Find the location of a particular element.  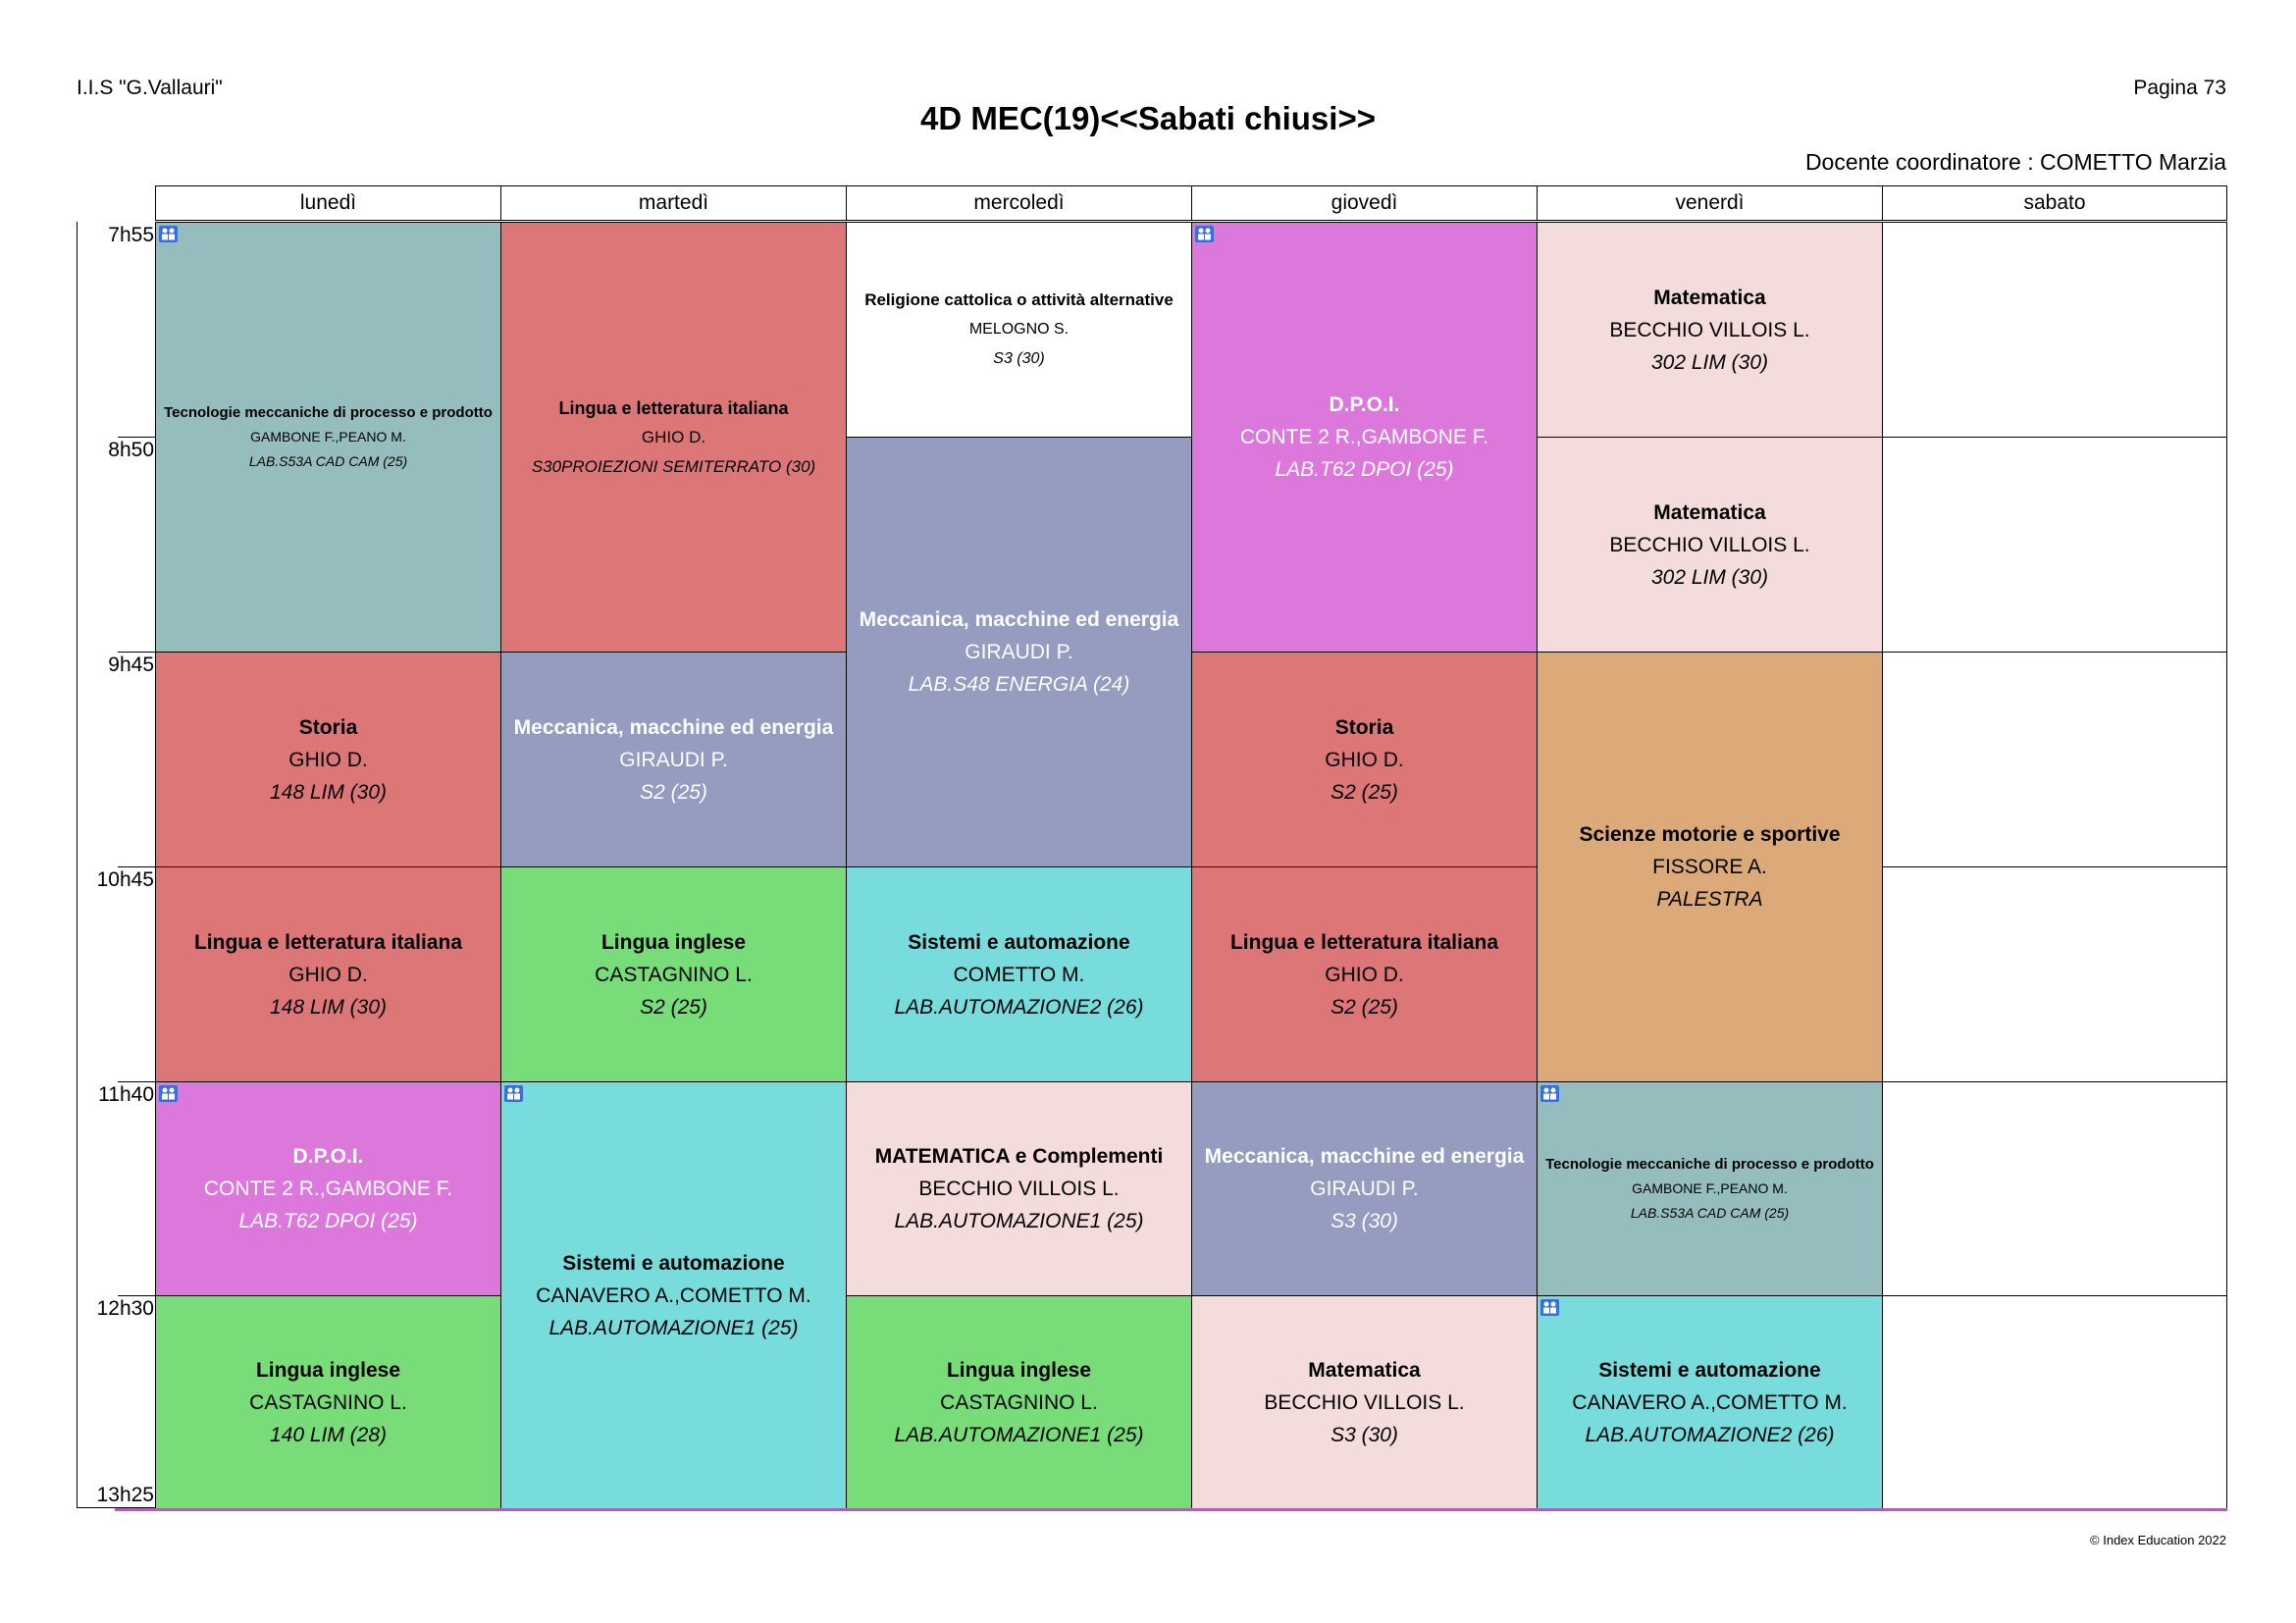

time-label: 8h50 is located at coordinates (131, 450).